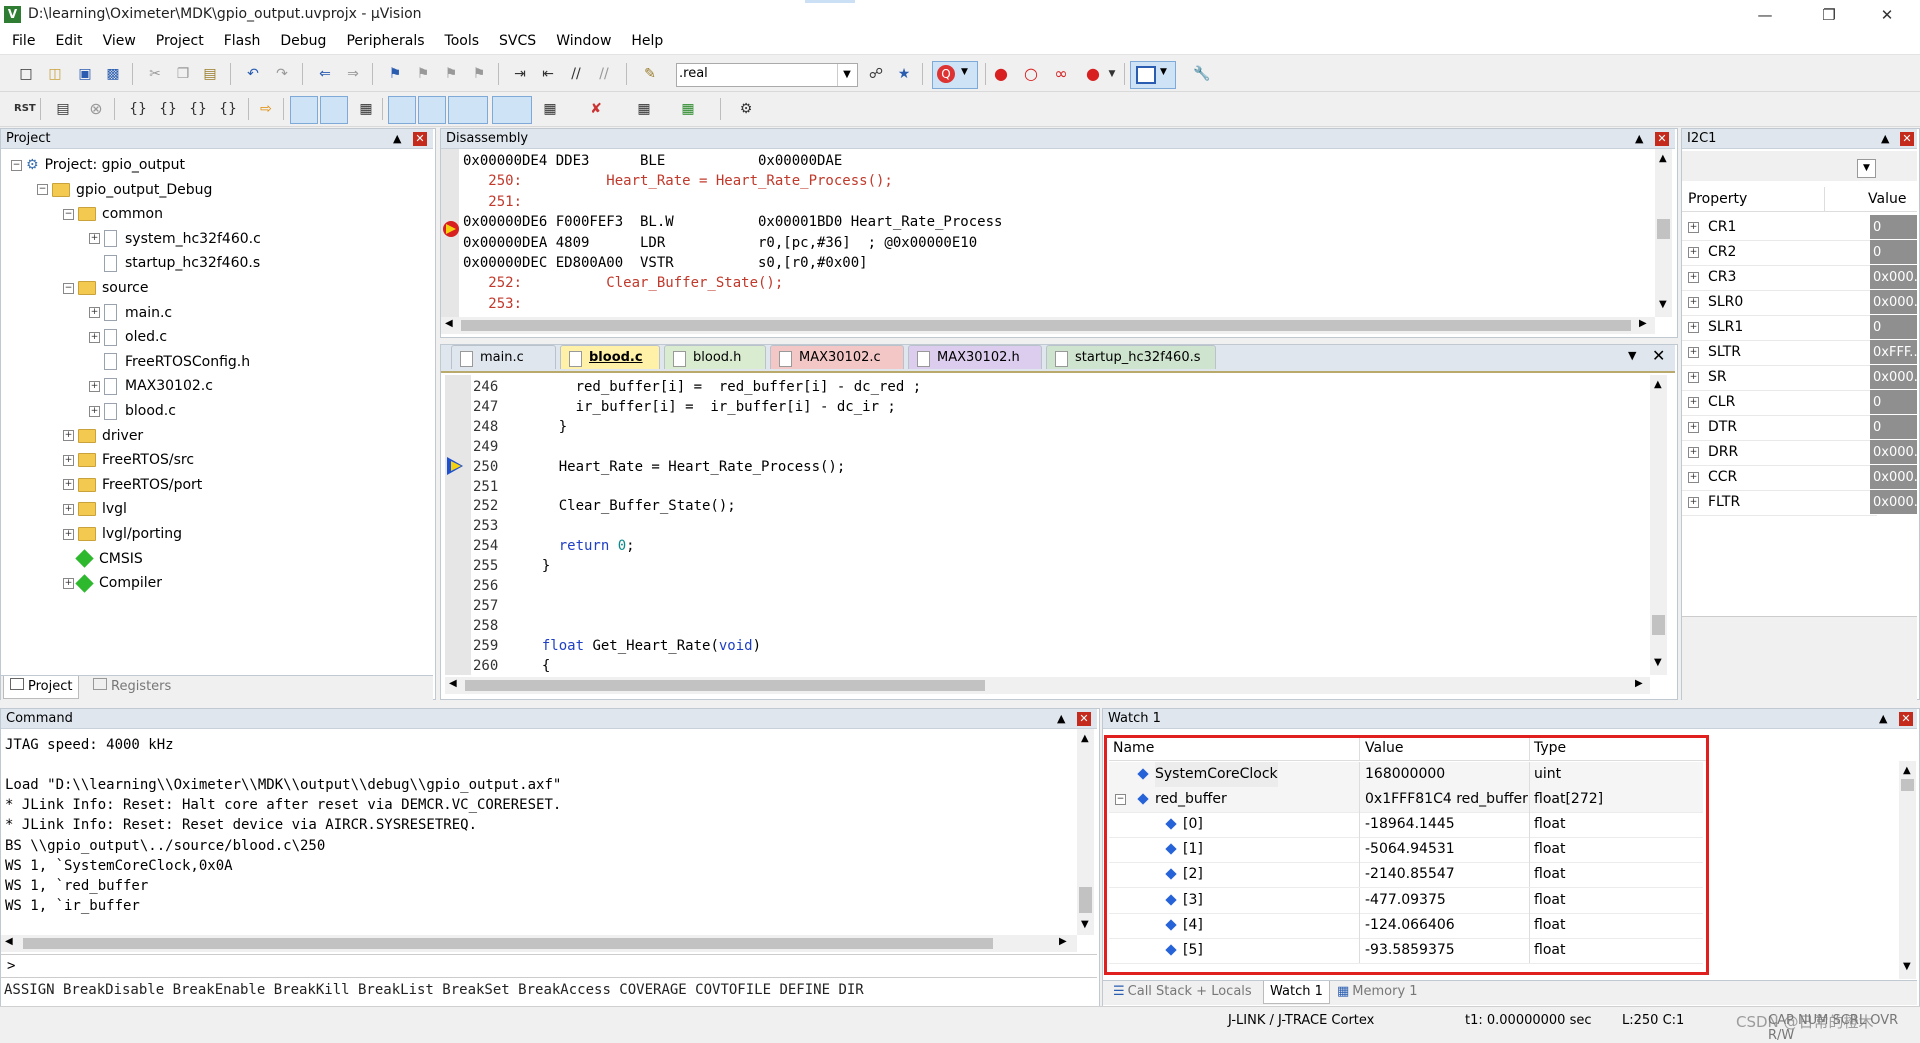 This screenshot has height=1043, width=1920. What do you see at coordinates (746, 109) in the screenshot?
I see `toolbox-icon: ⚙` at bounding box center [746, 109].